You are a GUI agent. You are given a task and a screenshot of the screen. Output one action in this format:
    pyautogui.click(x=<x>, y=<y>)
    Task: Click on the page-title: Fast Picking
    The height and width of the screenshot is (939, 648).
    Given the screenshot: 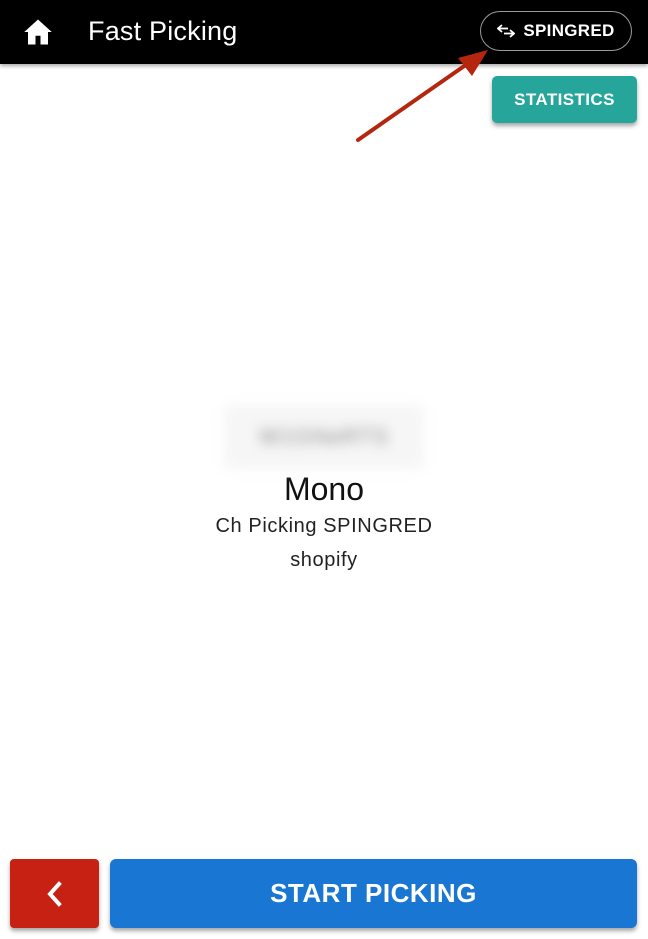 What is the action you would take?
    pyautogui.click(x=163, y=31)
    